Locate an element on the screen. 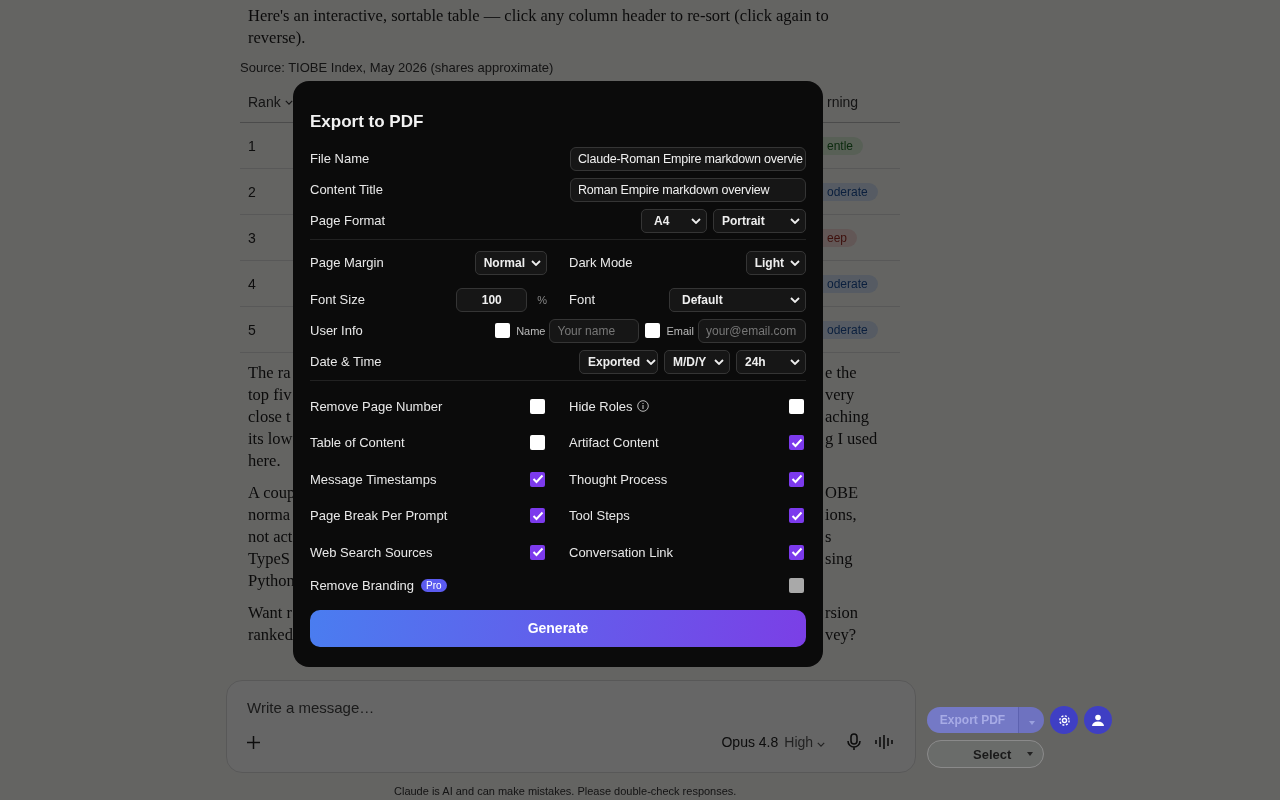  disclaimer: Claude is AI and can make mistakes. Please double-check responses. is located at coordinates (565, 791).